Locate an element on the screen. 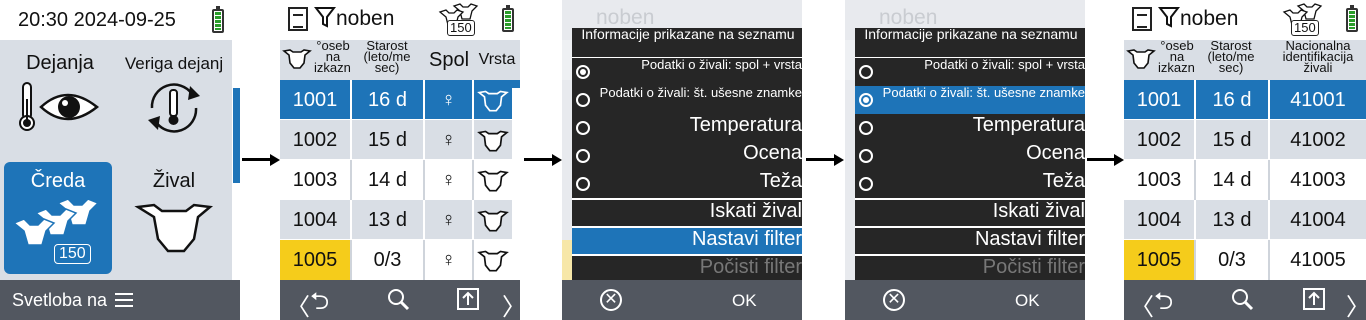 Image resolution: width=1366 pixels, height=320 pixels. col-header-sex: Spol is located at coordinates (449, 60).